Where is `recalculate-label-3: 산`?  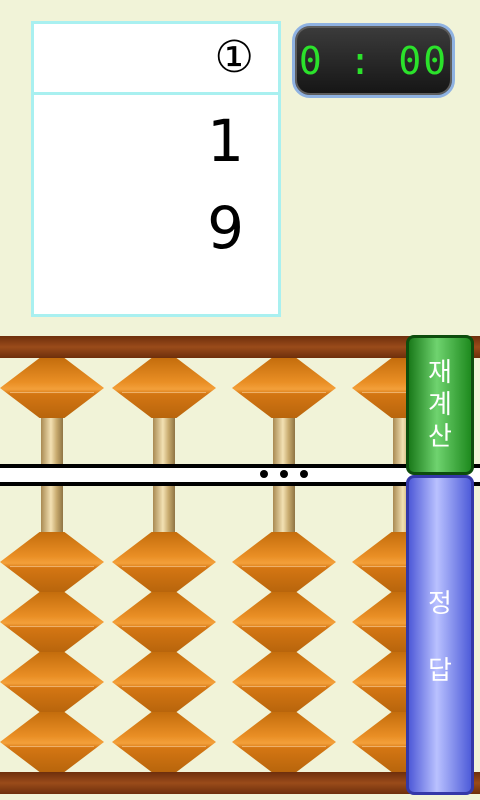 recalculate-label-3: 산 is located at coordinates (440, 437).